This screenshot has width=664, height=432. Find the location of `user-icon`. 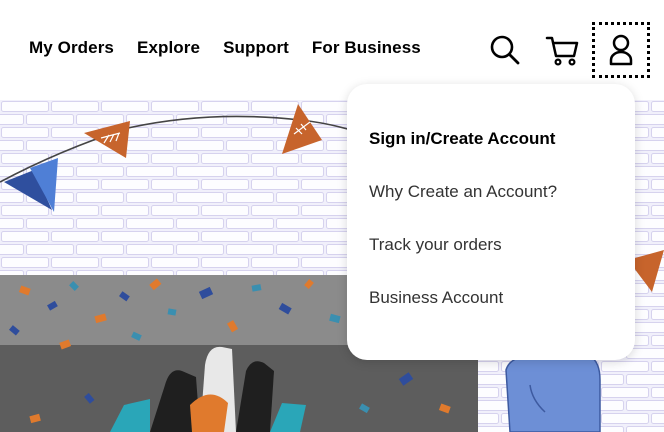

user-icon is located at coordinates (621, 50).